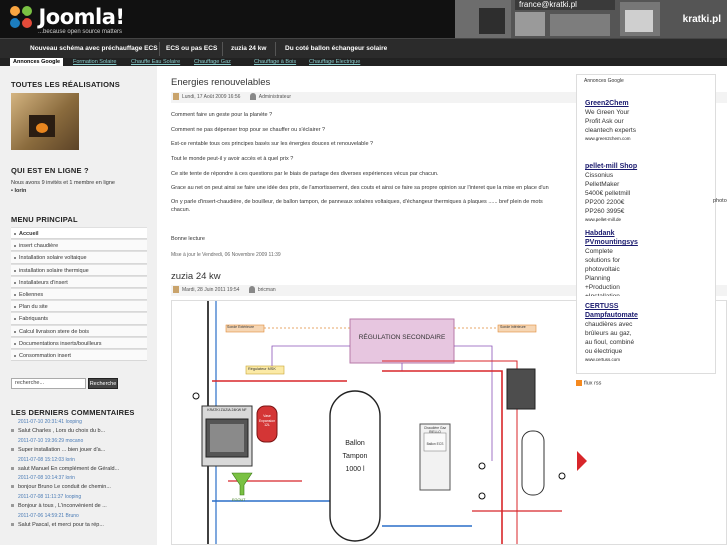 This screenshot has height=545, width=727. I want to click on menu-item-plan-du-site: Plan du site, so click(79, 306).